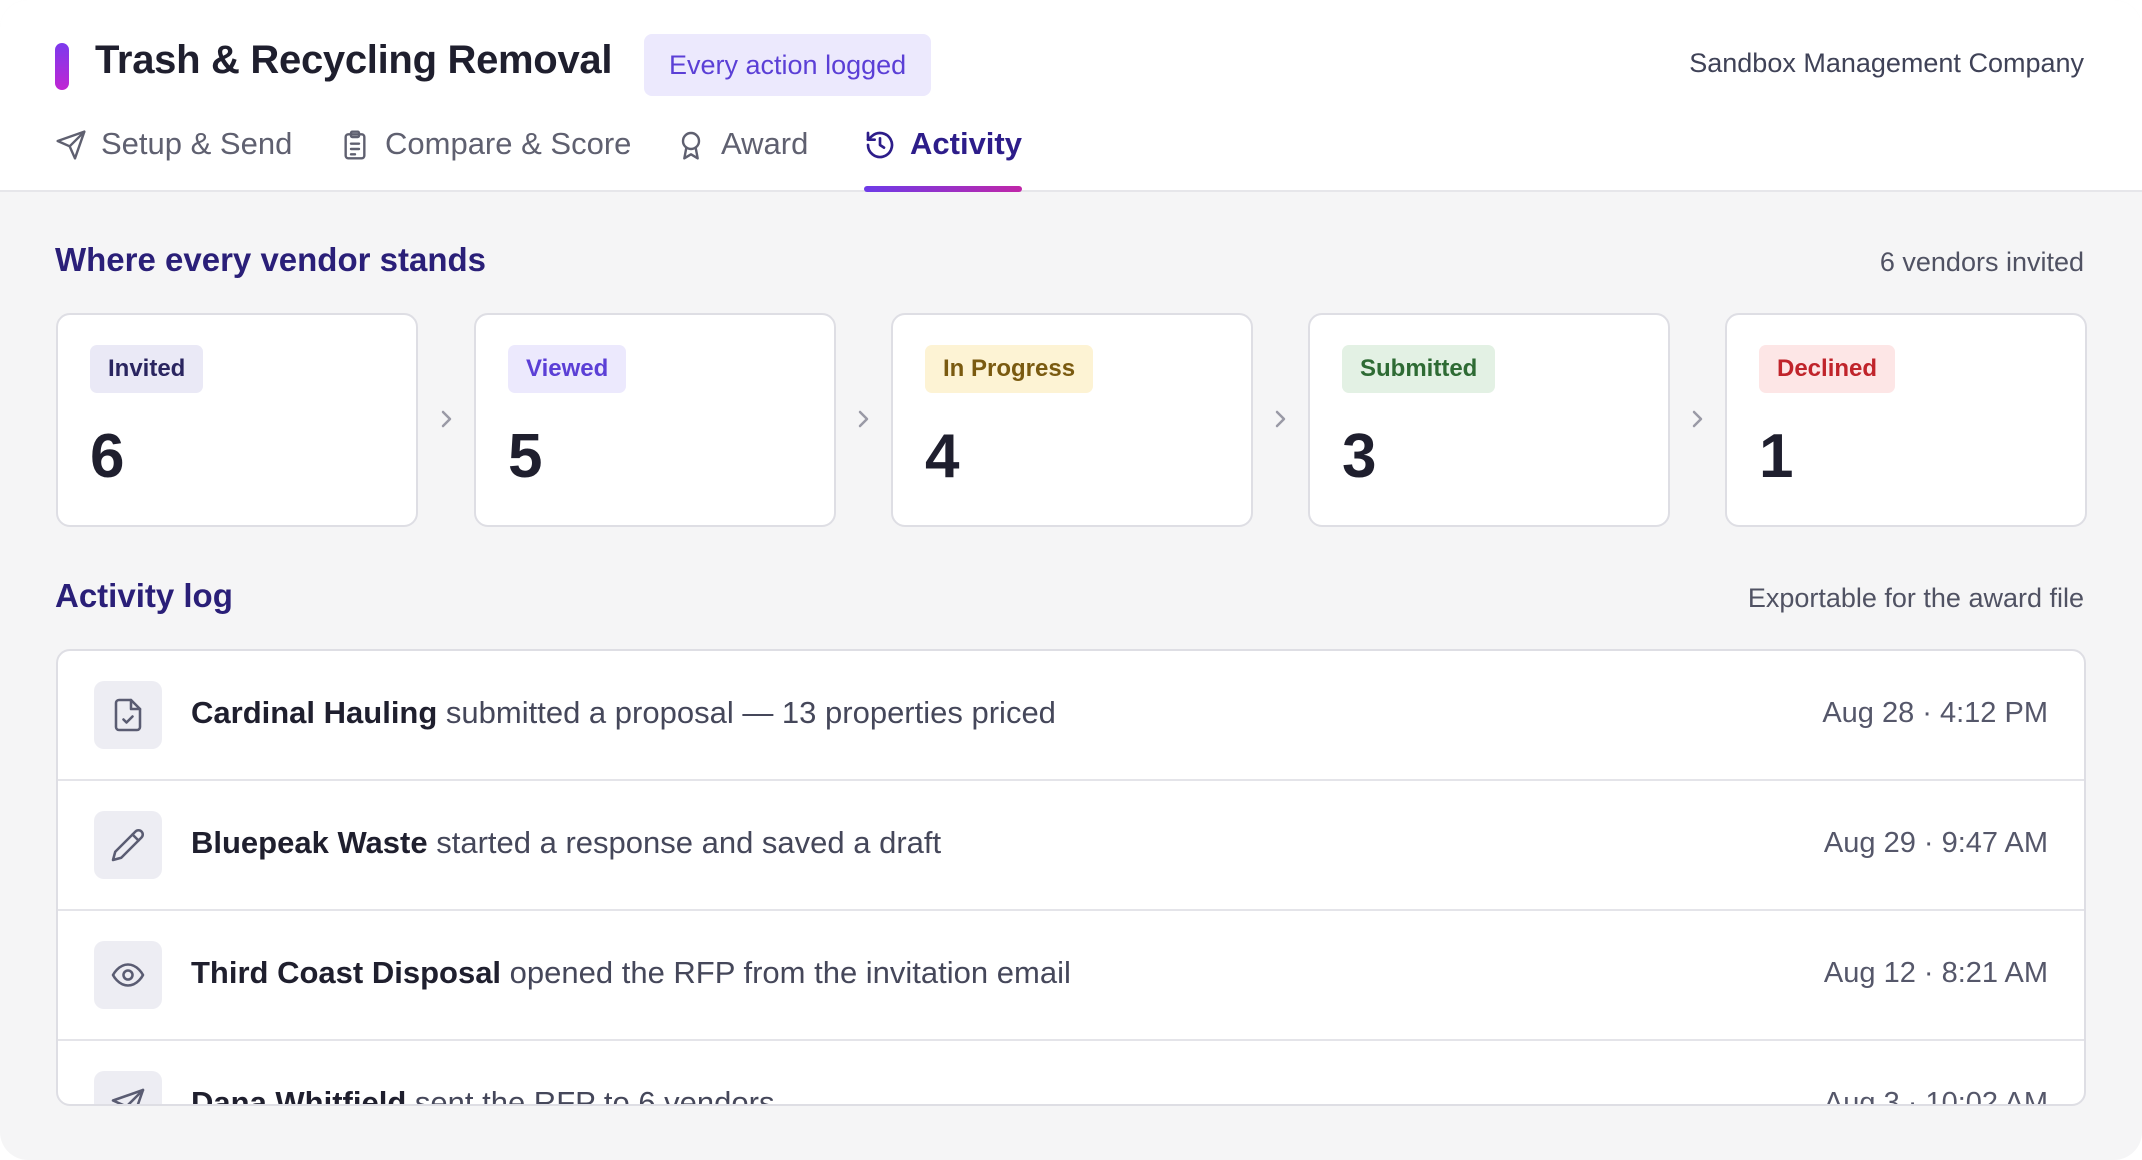 Image resolution: width=2142 pixels, height=1160 pixels. I want to click on vendors-invited-count: 6 vendors invited, so click(1981, 262).